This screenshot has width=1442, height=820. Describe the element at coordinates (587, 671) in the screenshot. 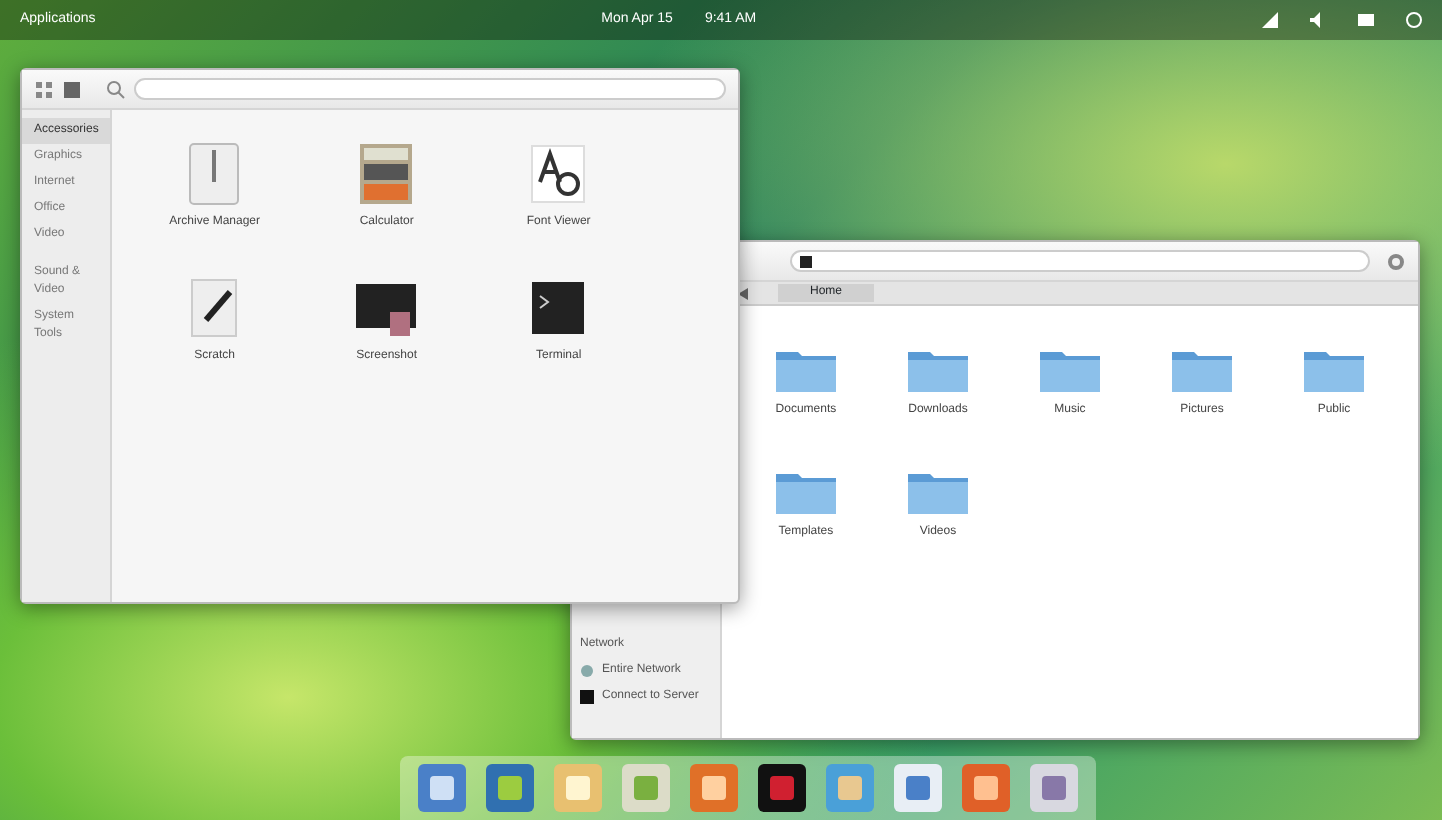

I see `globe-icon` at that location.